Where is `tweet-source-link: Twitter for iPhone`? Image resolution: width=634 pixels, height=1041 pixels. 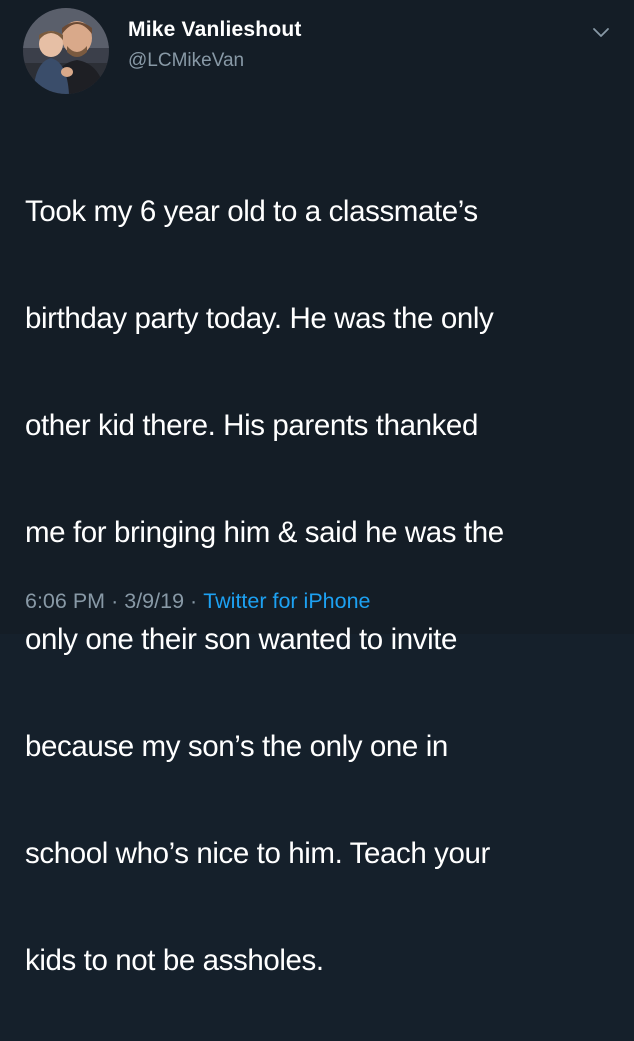 tweet-source-link: Twitter for iPhone is located at coordinates (286, 601).